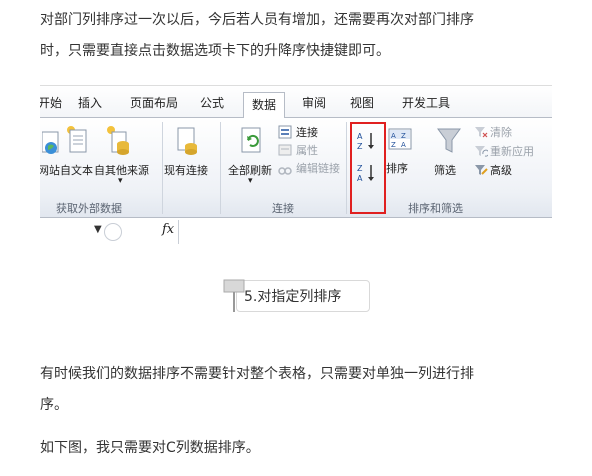 Image resolution: width=592 pixels, height=476 pixels. I want to click on refresh-all-icon, so click(253, 143).